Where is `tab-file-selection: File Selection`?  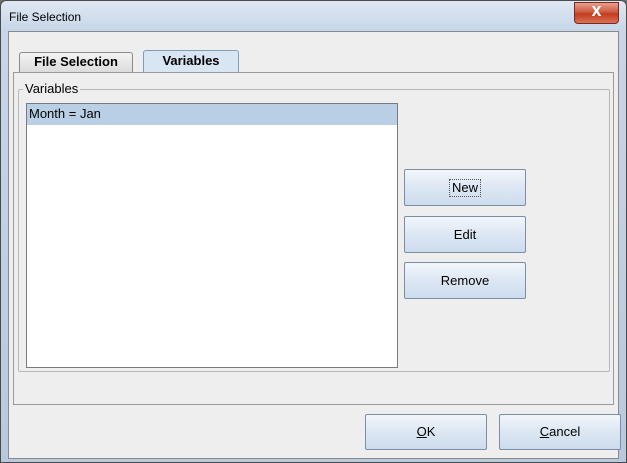
tab-file-selection: File Selection is located at coordinates (76, 62).